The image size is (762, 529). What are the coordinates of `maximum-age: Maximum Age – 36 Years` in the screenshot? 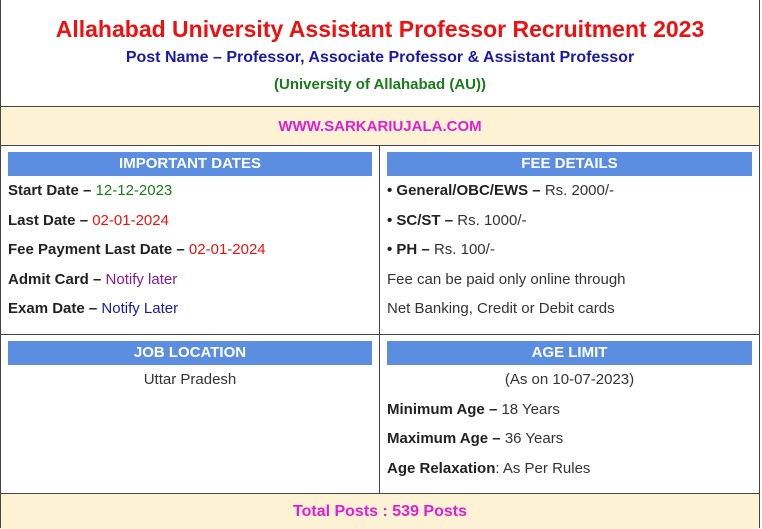 It's located at (475, 438).